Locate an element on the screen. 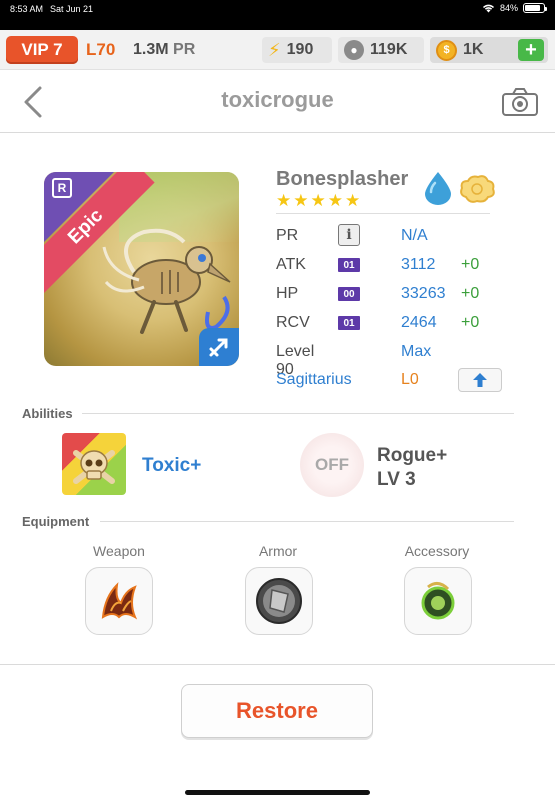 This screenshot has height=800, width=555. class-badge is located at coordinates (219, 347).